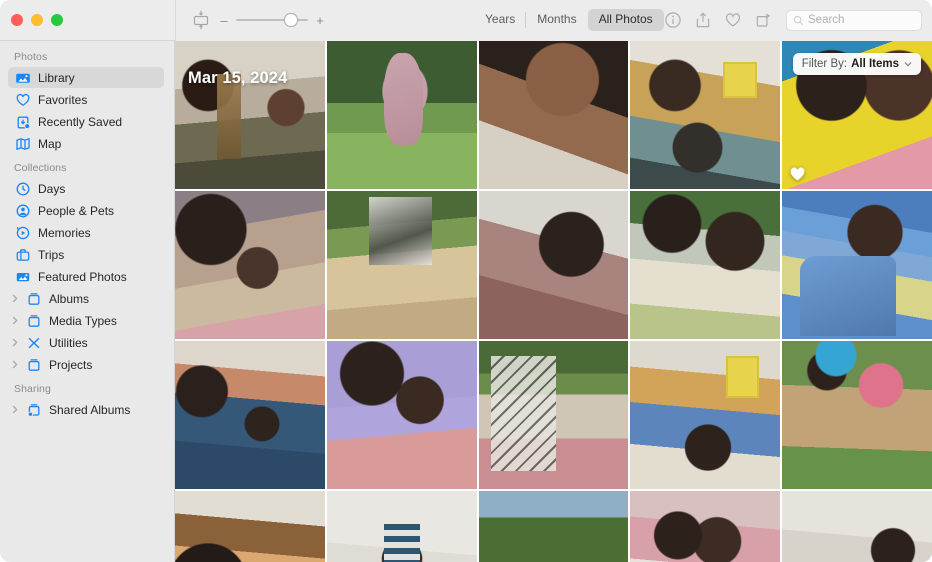 This screenshot has width=932, height=562. I want to click on sidebar-item-favorites: Favorites, so click(86, 99).